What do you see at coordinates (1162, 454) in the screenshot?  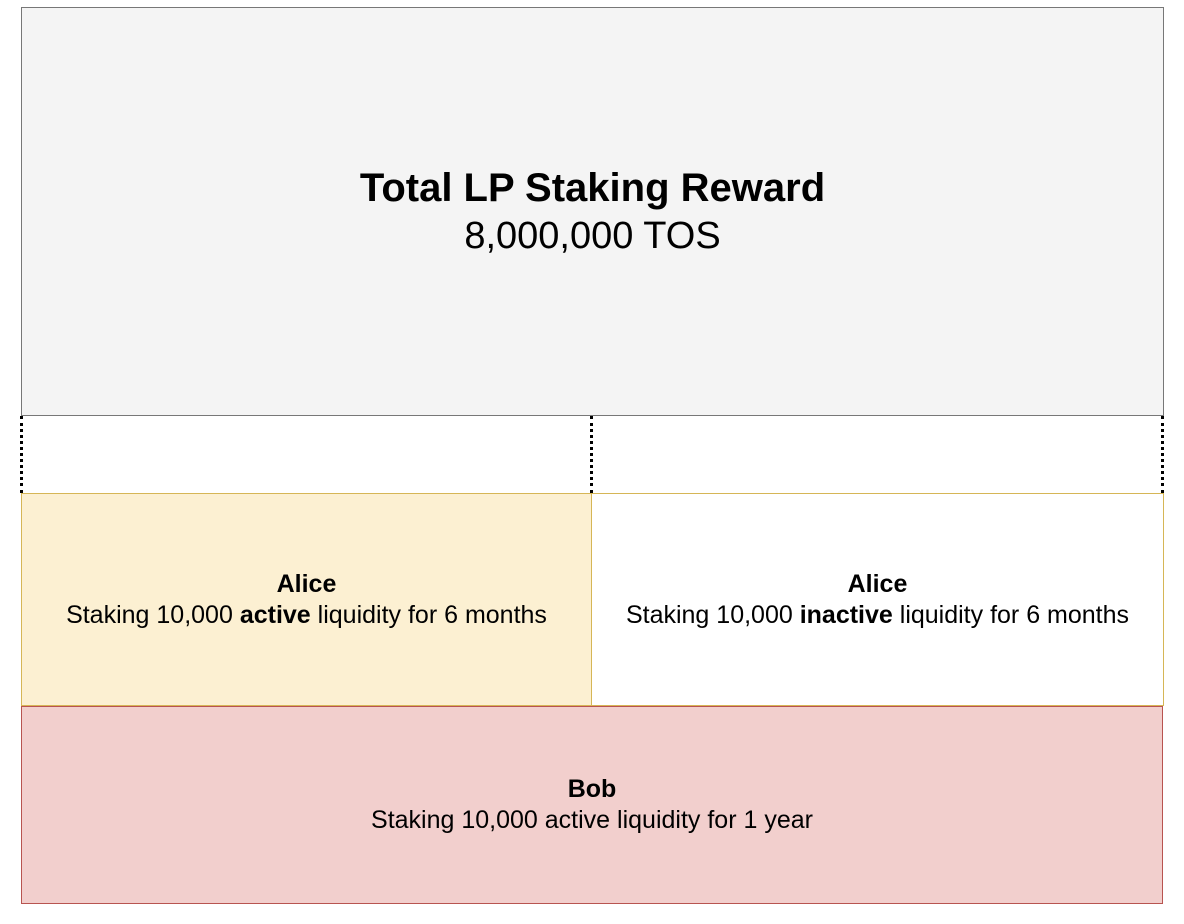 I see `dotted-connector-right` at bounding box center [1162, 454].